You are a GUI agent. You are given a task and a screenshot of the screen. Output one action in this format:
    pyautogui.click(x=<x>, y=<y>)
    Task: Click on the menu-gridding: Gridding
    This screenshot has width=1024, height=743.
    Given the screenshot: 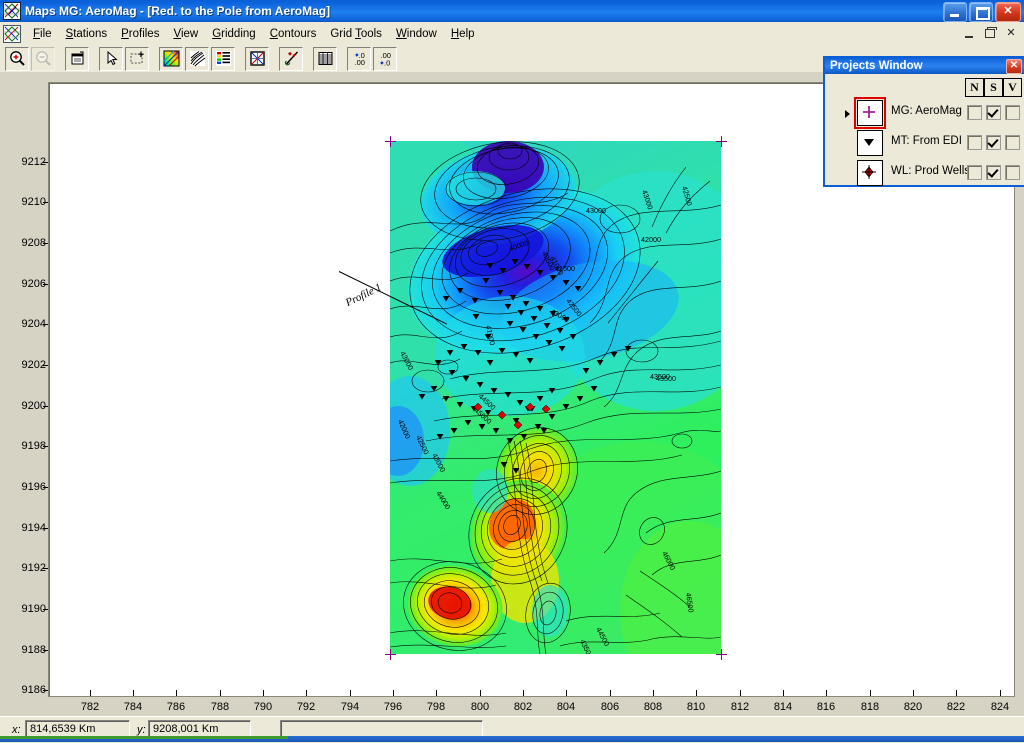 What is the action you would take?
    pyautogui.click(x=233, y=34)
    